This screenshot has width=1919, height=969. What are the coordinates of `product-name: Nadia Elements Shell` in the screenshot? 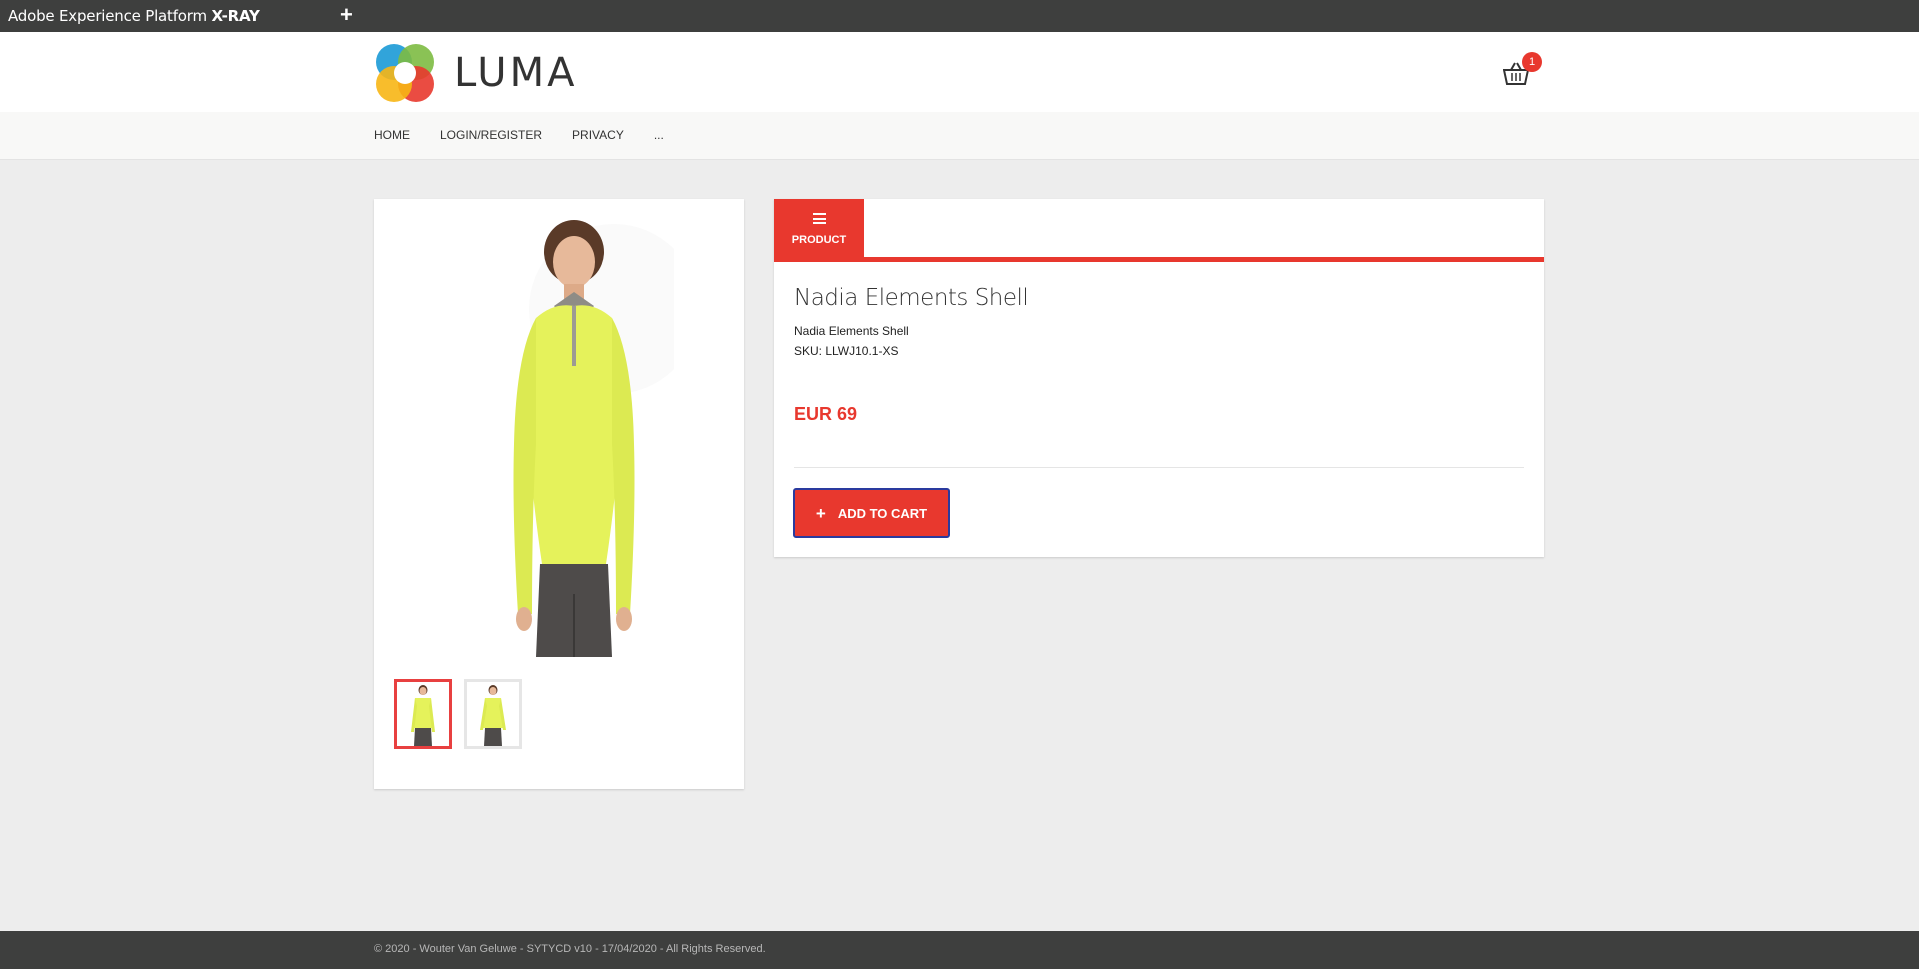 It's located at (851, 331).